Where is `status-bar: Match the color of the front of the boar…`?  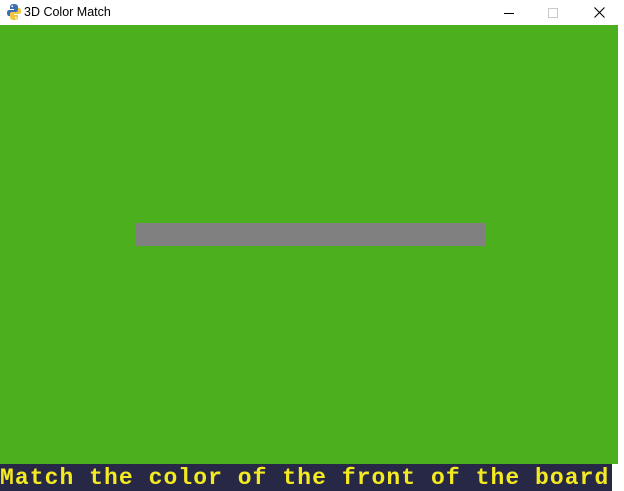
status-bar: Match the color of the front of the boar… is located at coordinates (306, 477).